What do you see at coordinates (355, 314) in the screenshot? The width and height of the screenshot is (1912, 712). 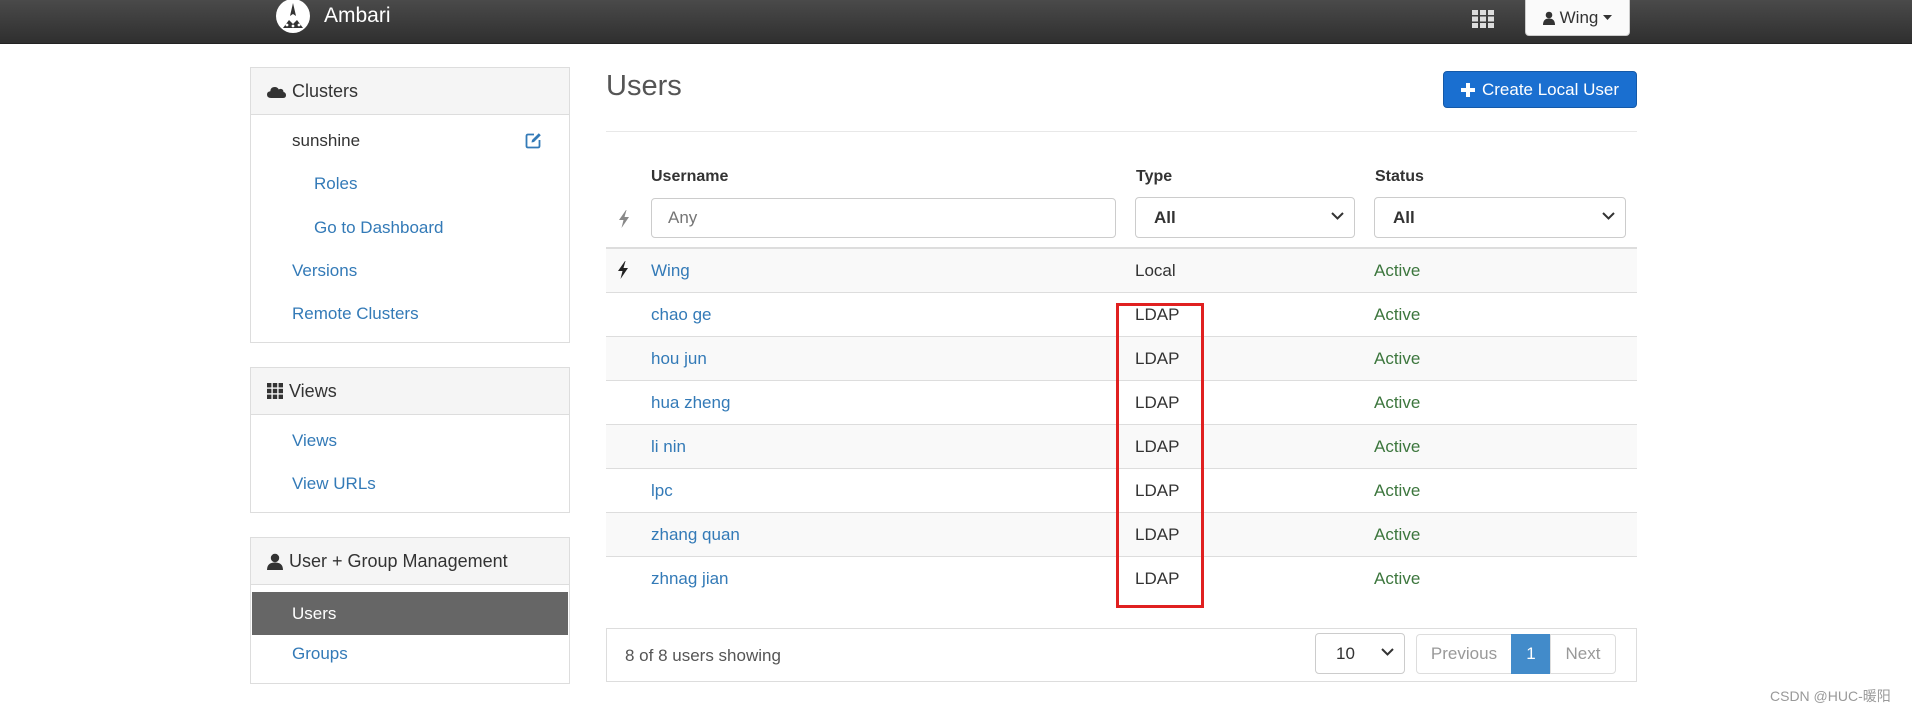 I see `sidebar-item-remote-clusters: Remote Clusters` at bounding box center [355, 314].